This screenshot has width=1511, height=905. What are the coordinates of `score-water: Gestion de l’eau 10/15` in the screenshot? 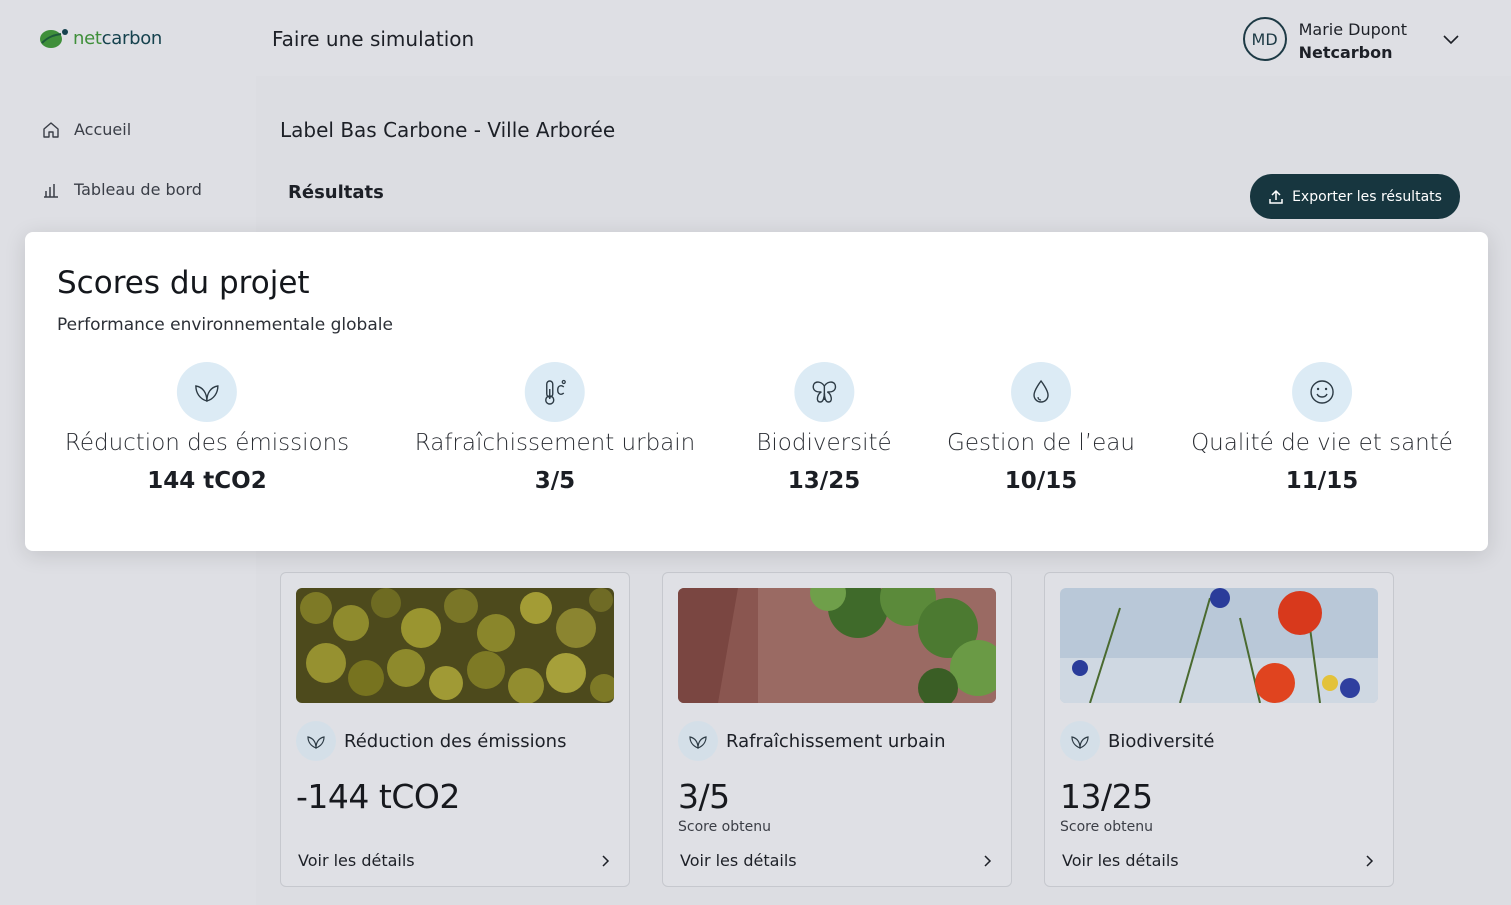 It's located at (1041, 428).